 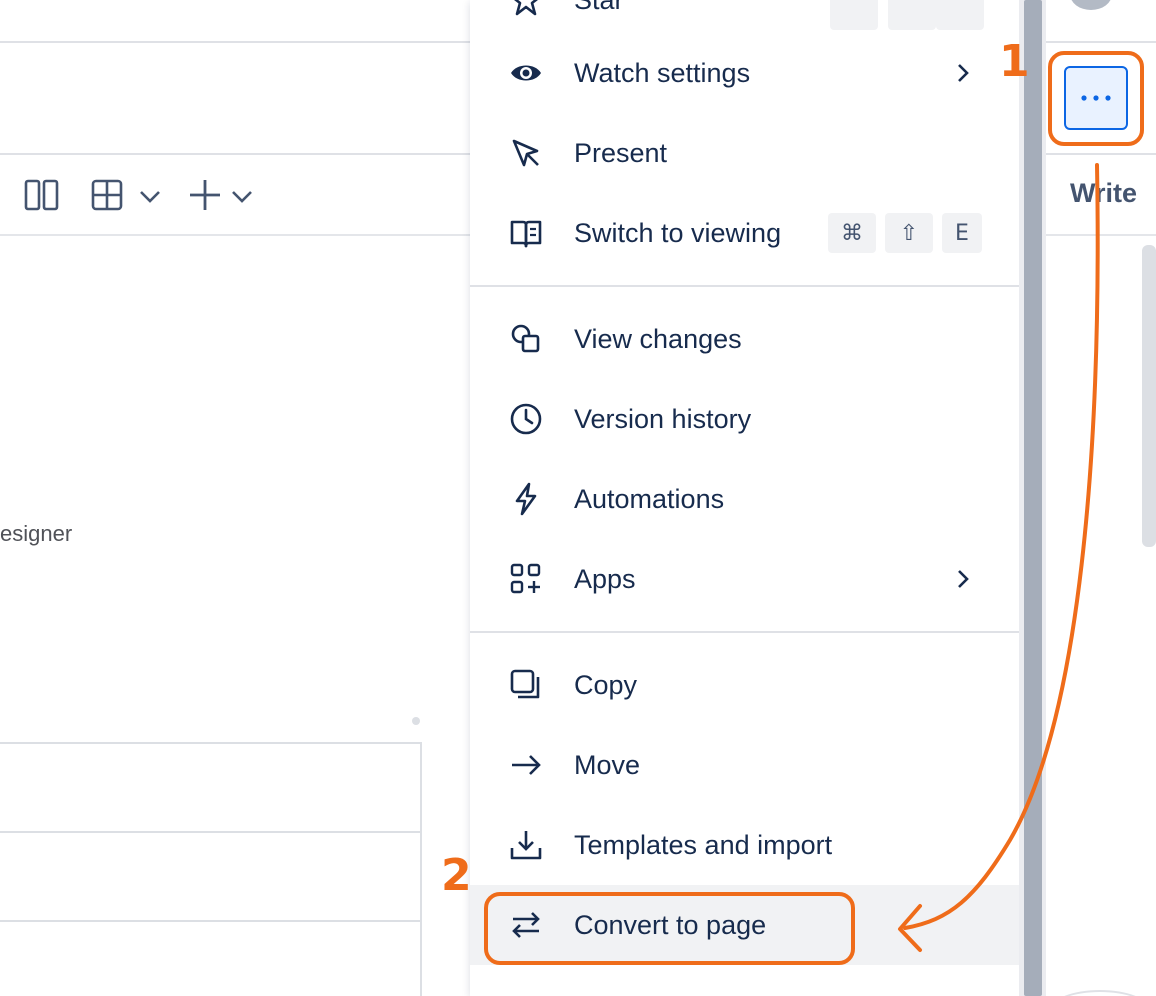 What do you see at coordinates (744, 579) in the screenshot?
I see `menu-item-apps: Apps` at bounding box center [744, 579].